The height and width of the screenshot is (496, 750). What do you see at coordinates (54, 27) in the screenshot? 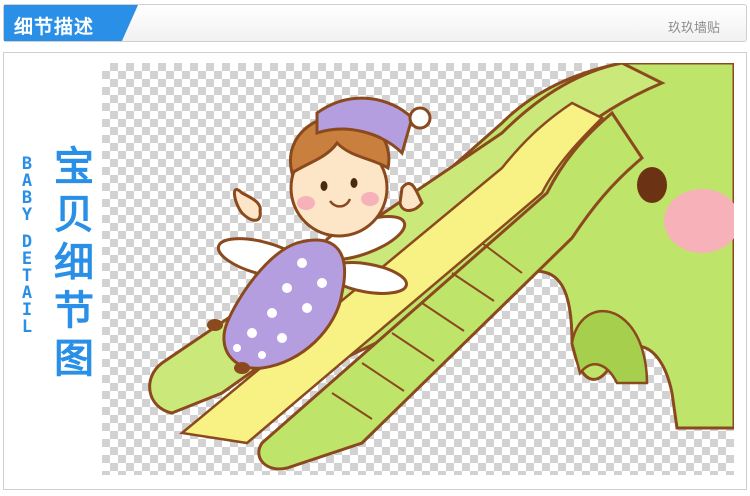
I see `section-title: 细节描述` at bounding box center [54, 27].